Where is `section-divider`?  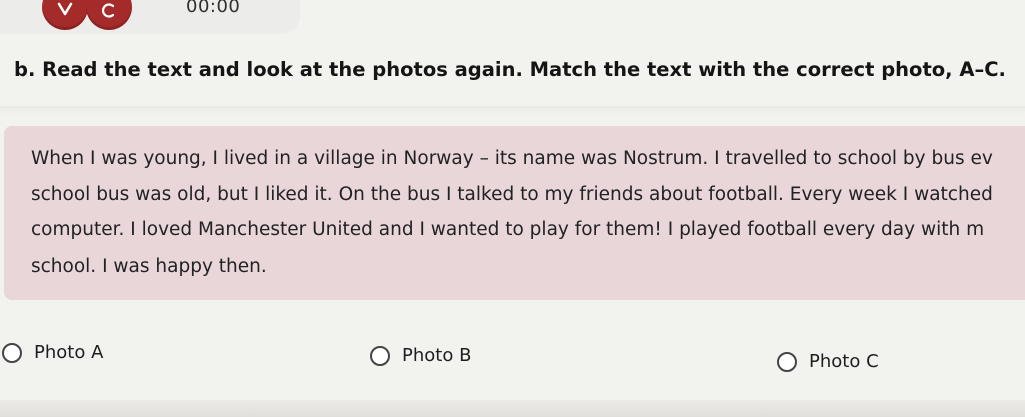
section-divider is located at coordinates (512, 110).